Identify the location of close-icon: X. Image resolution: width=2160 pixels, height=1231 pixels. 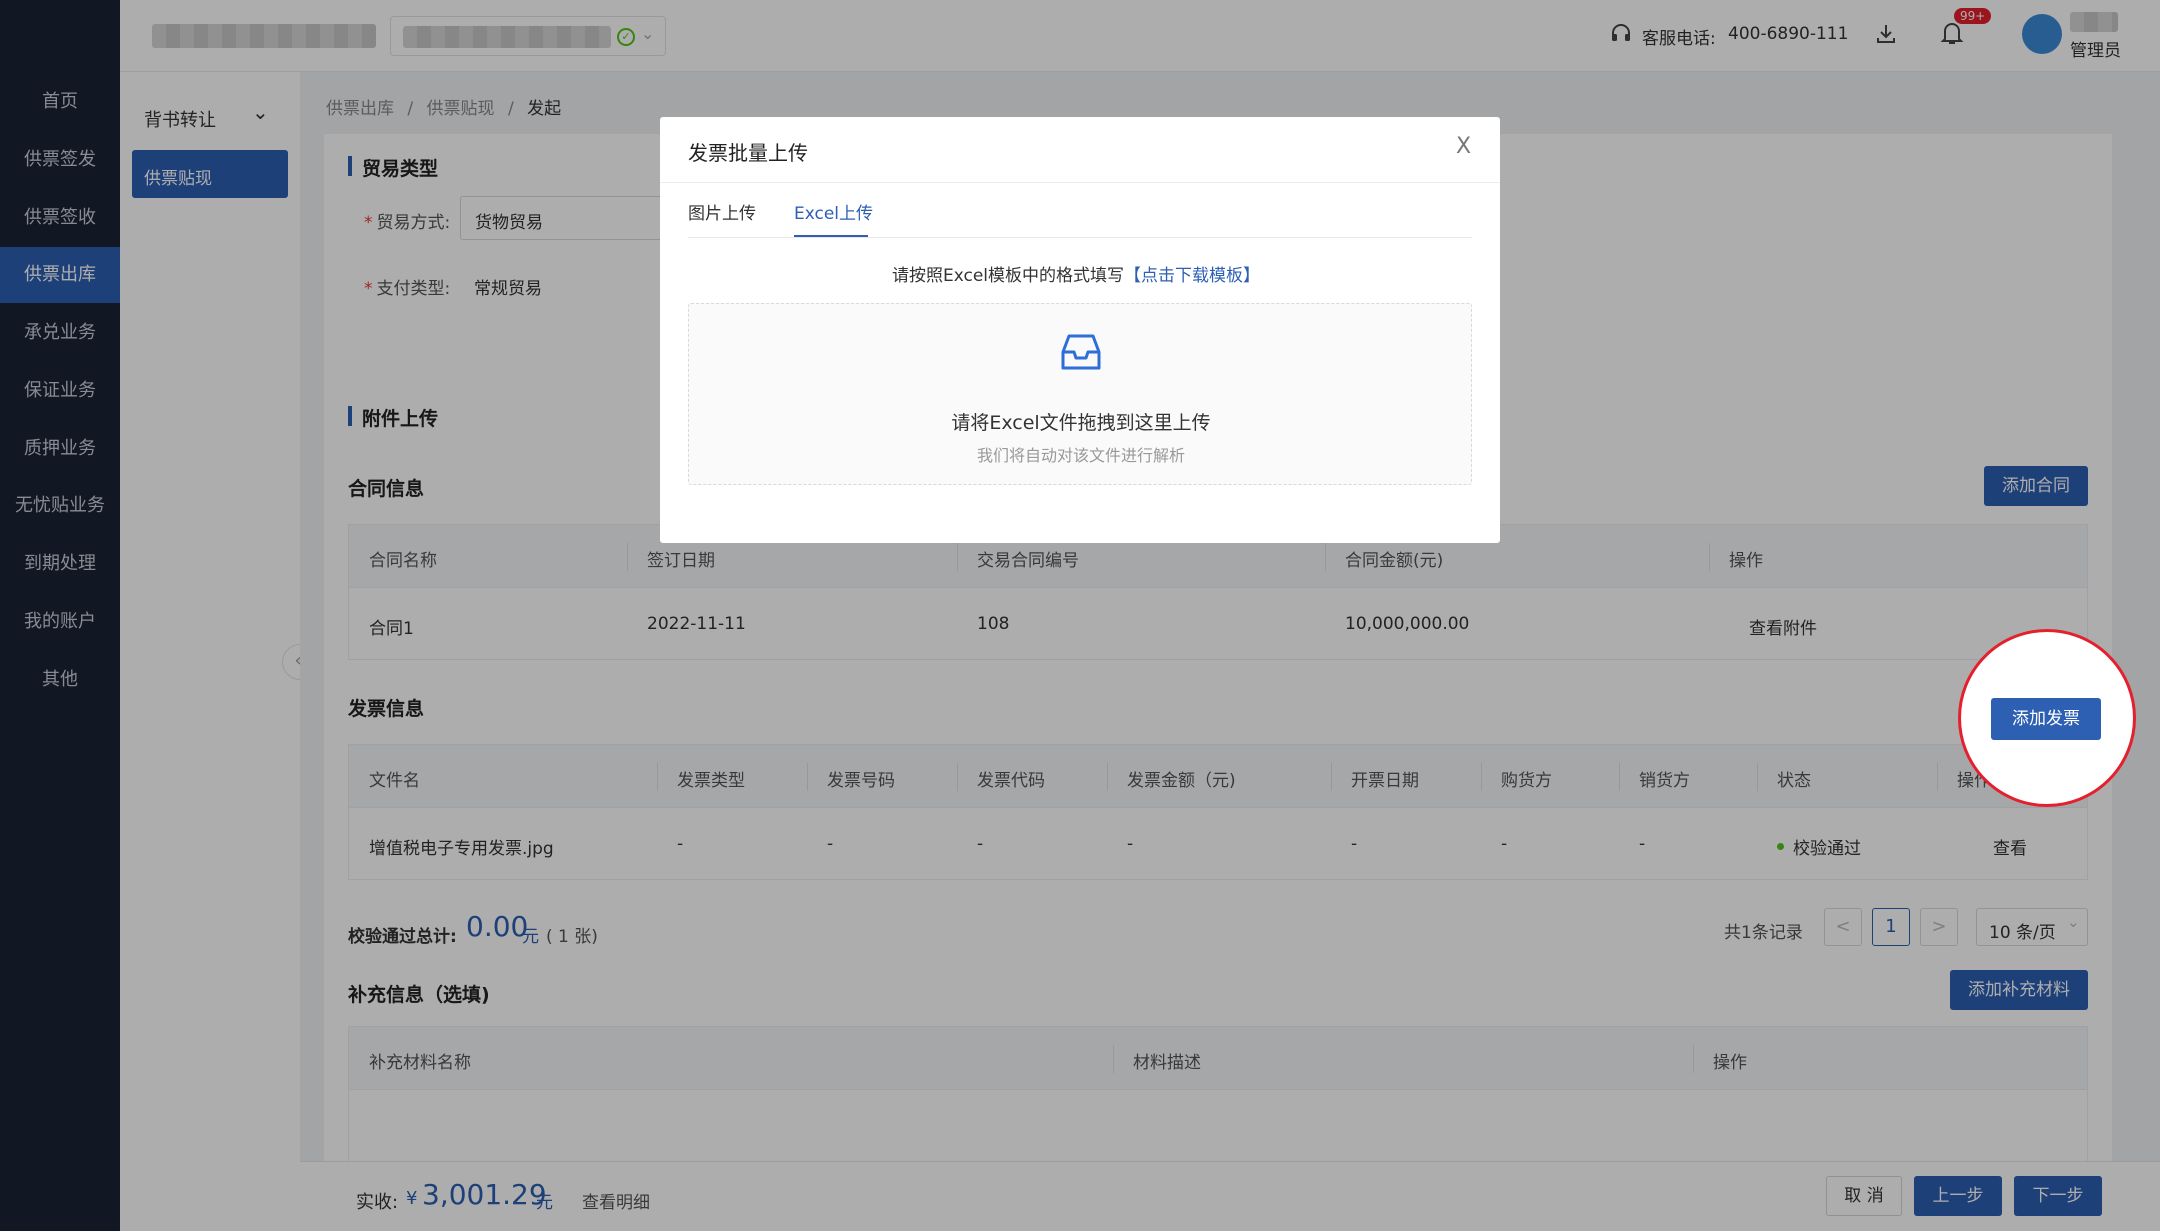
(1463, 146).